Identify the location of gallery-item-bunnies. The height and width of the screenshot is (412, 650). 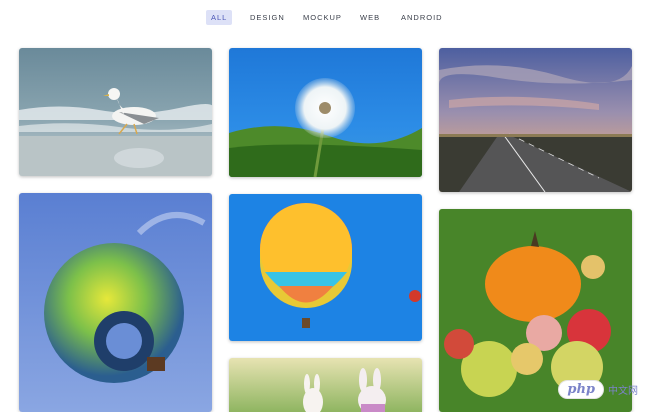
(325, 385).